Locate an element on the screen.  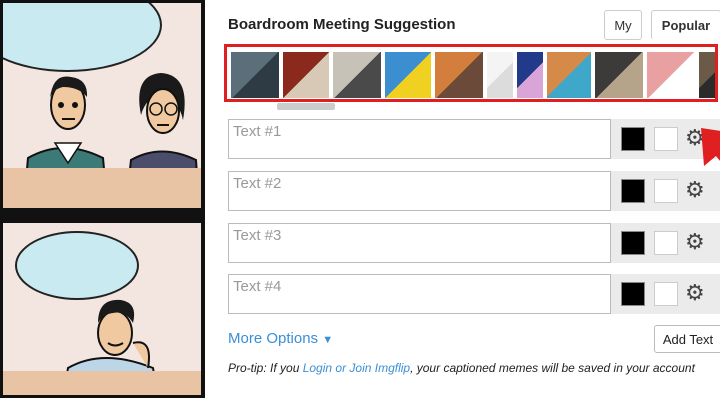
template-thumbnail-strip is located at coordinates (471, 73).